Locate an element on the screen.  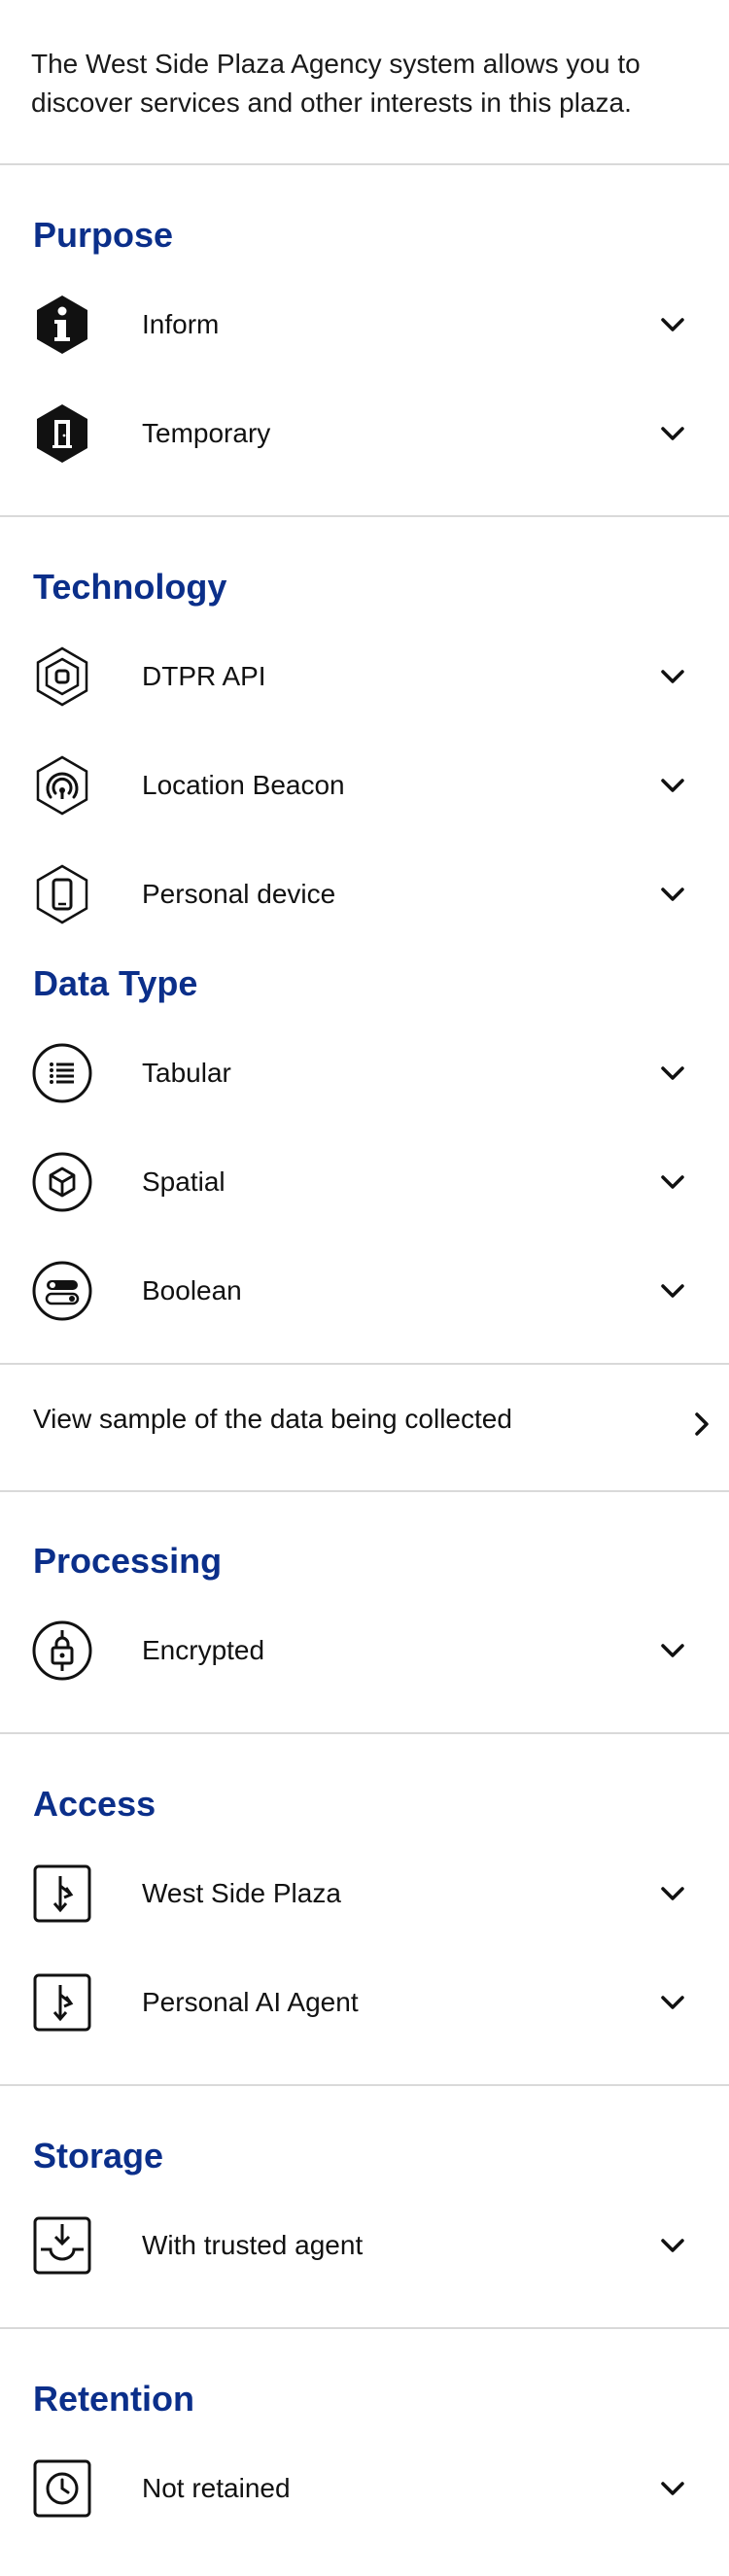
row-label: West Side Plaza is located at coordinates (241, 1893).